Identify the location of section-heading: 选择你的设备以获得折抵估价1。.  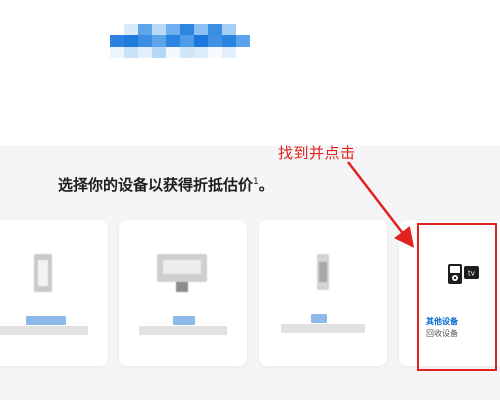
(166, 184).